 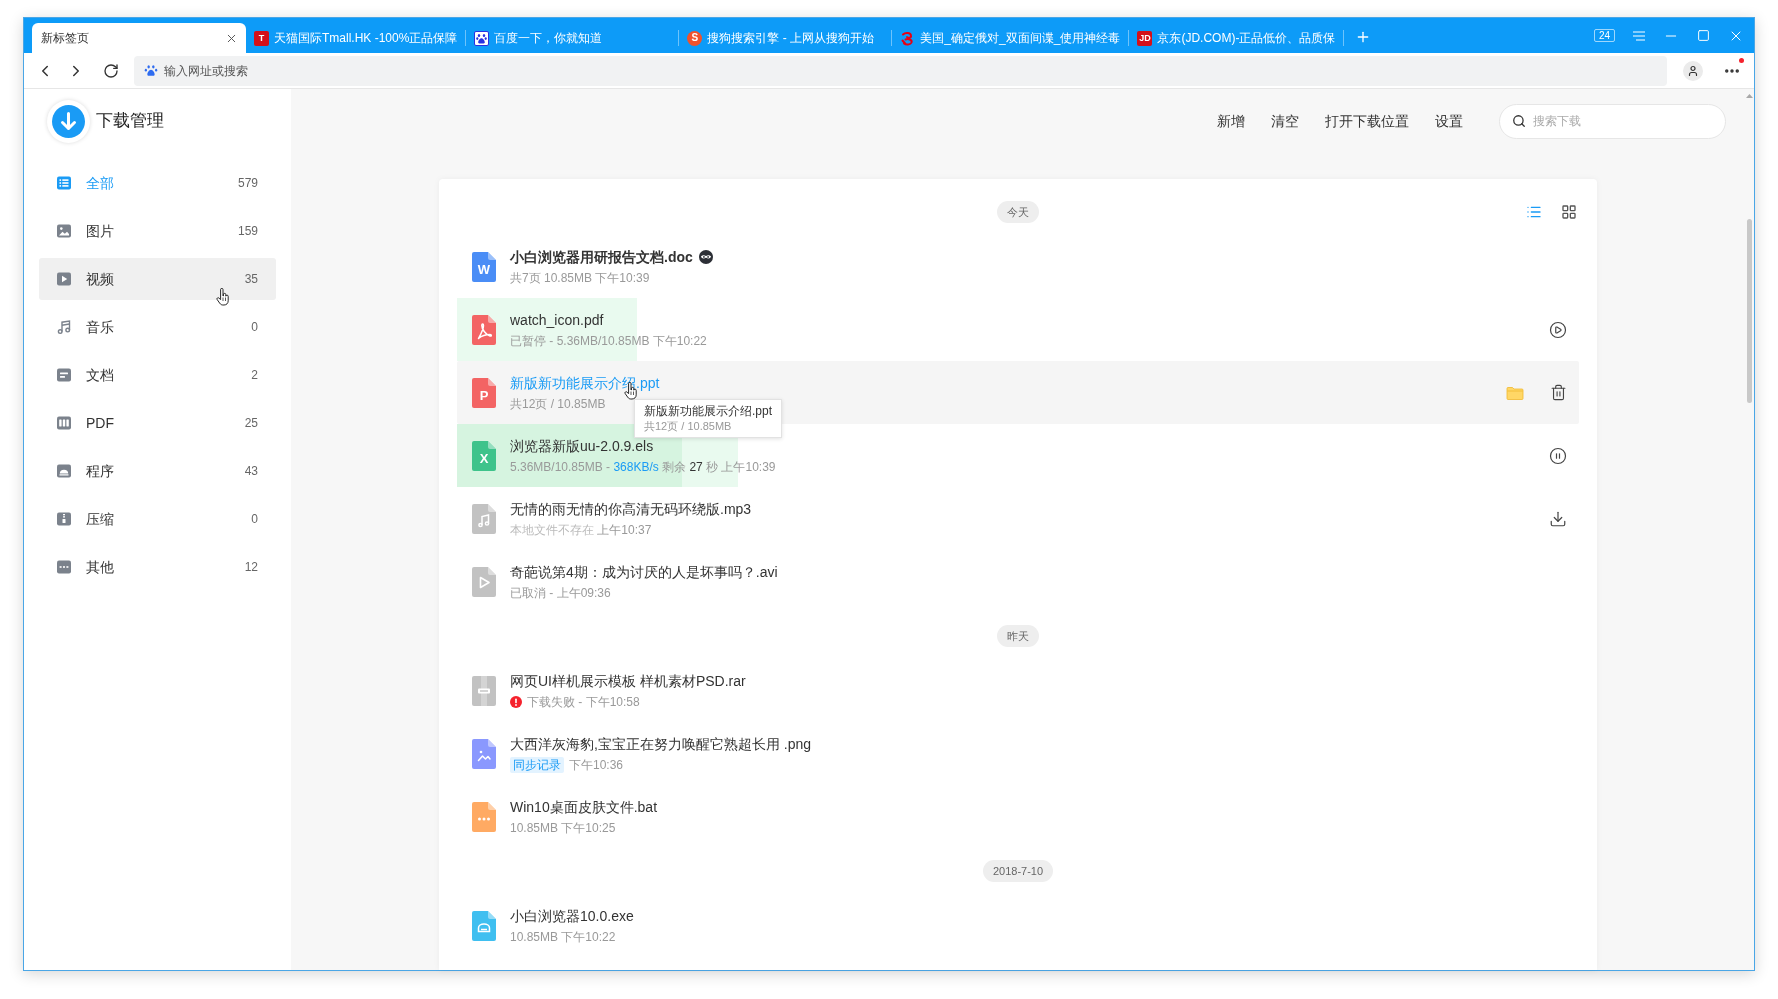 I want to click on site-logo-icon: S, so click(x=695, y=38).